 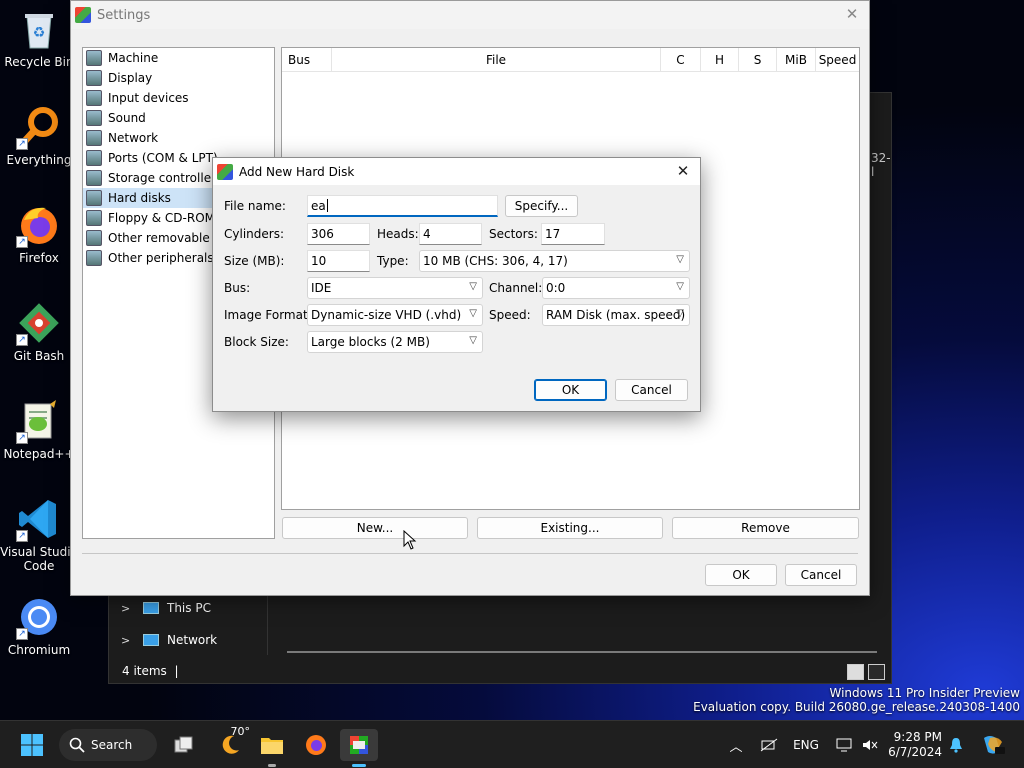 I want to click on notepadpp-icon: ↗, so click(x=39, y=421).